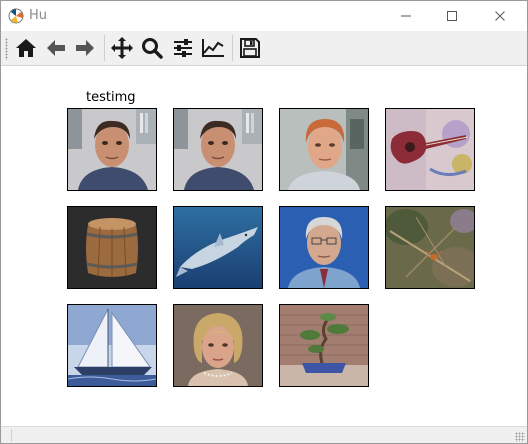  What do you see at coordinates (324, 345) in the screenshot?
I see `image-thumbnail-bonsai-tree` at bounding box center [324, 345].